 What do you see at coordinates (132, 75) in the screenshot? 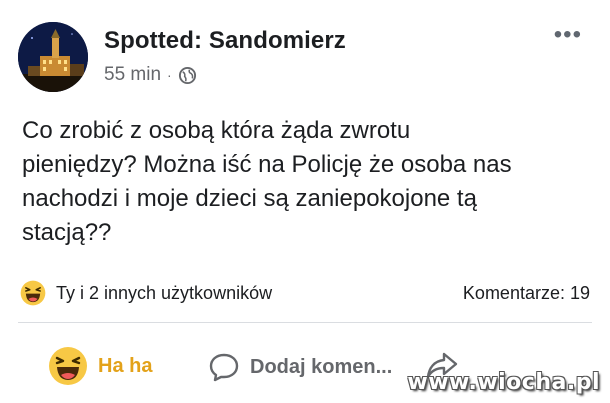
I see `post-time: 55 min` at bounding box center [132, 75].